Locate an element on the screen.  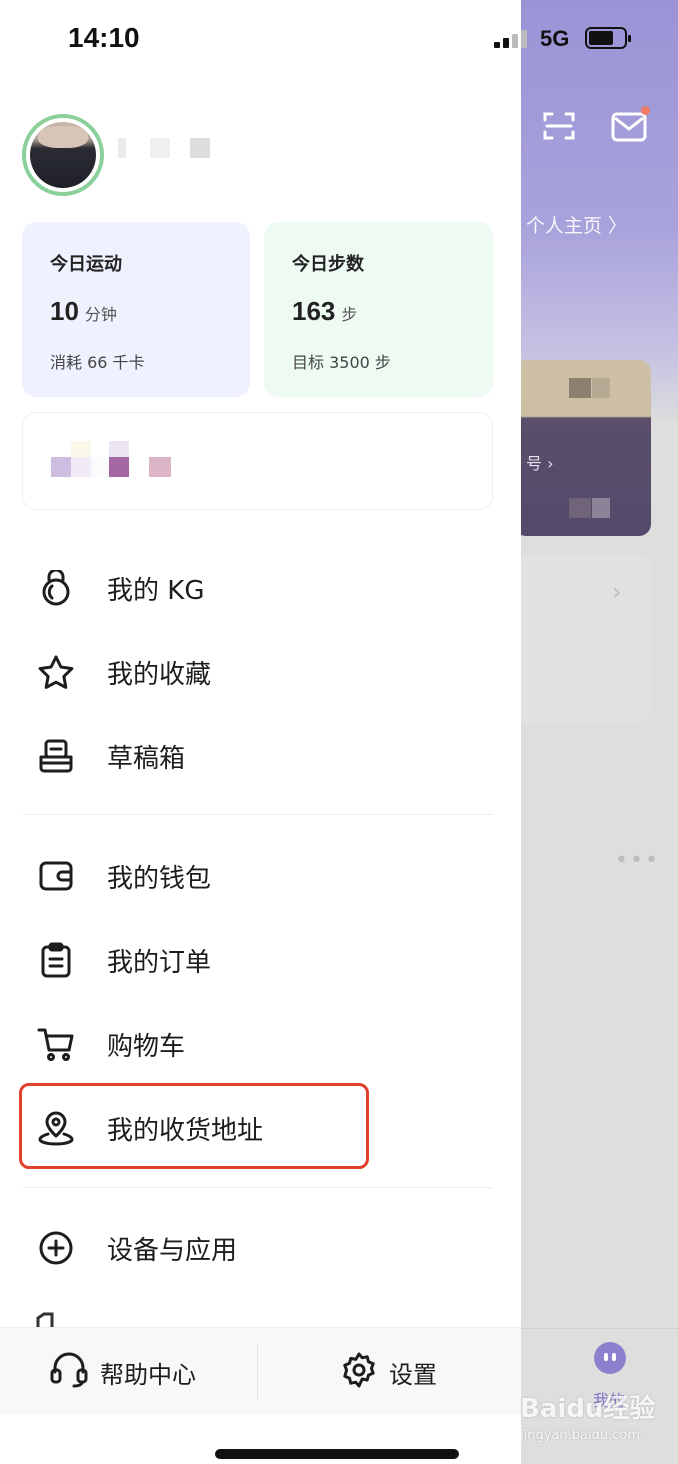
menu-label: 我的订单 is located at coordinates (159, 962).